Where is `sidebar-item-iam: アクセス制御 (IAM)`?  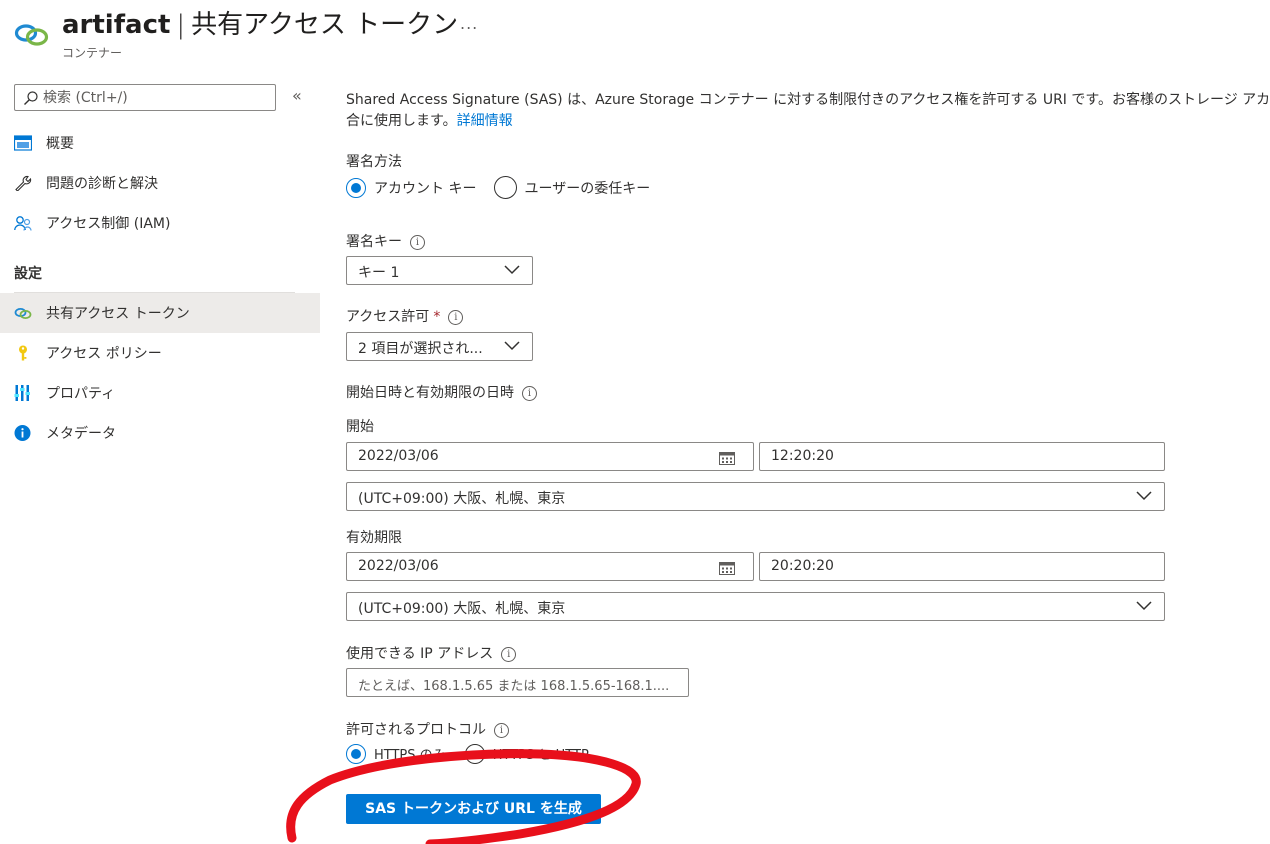 sidebar-item-iam: アクセス制御 (IAM) is located at coordinates (160, 223).